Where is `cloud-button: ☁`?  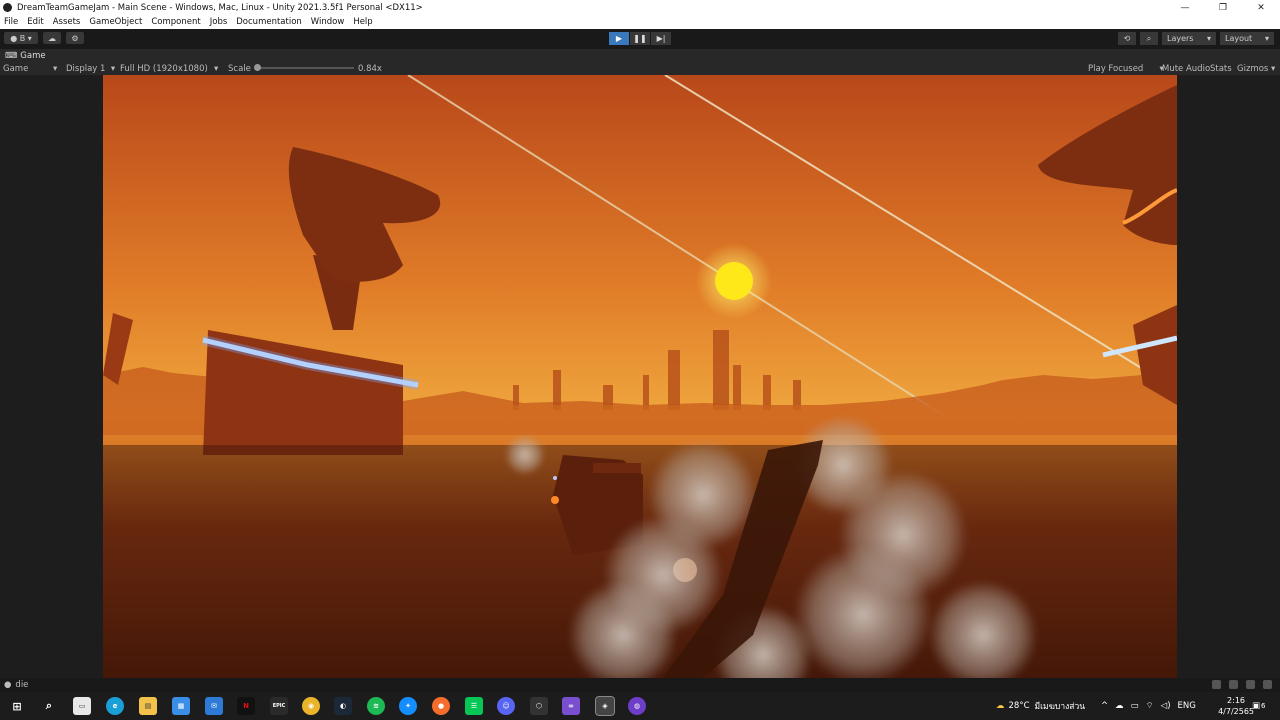
cloud-button: ☁ is located at coordinates (52, 38).